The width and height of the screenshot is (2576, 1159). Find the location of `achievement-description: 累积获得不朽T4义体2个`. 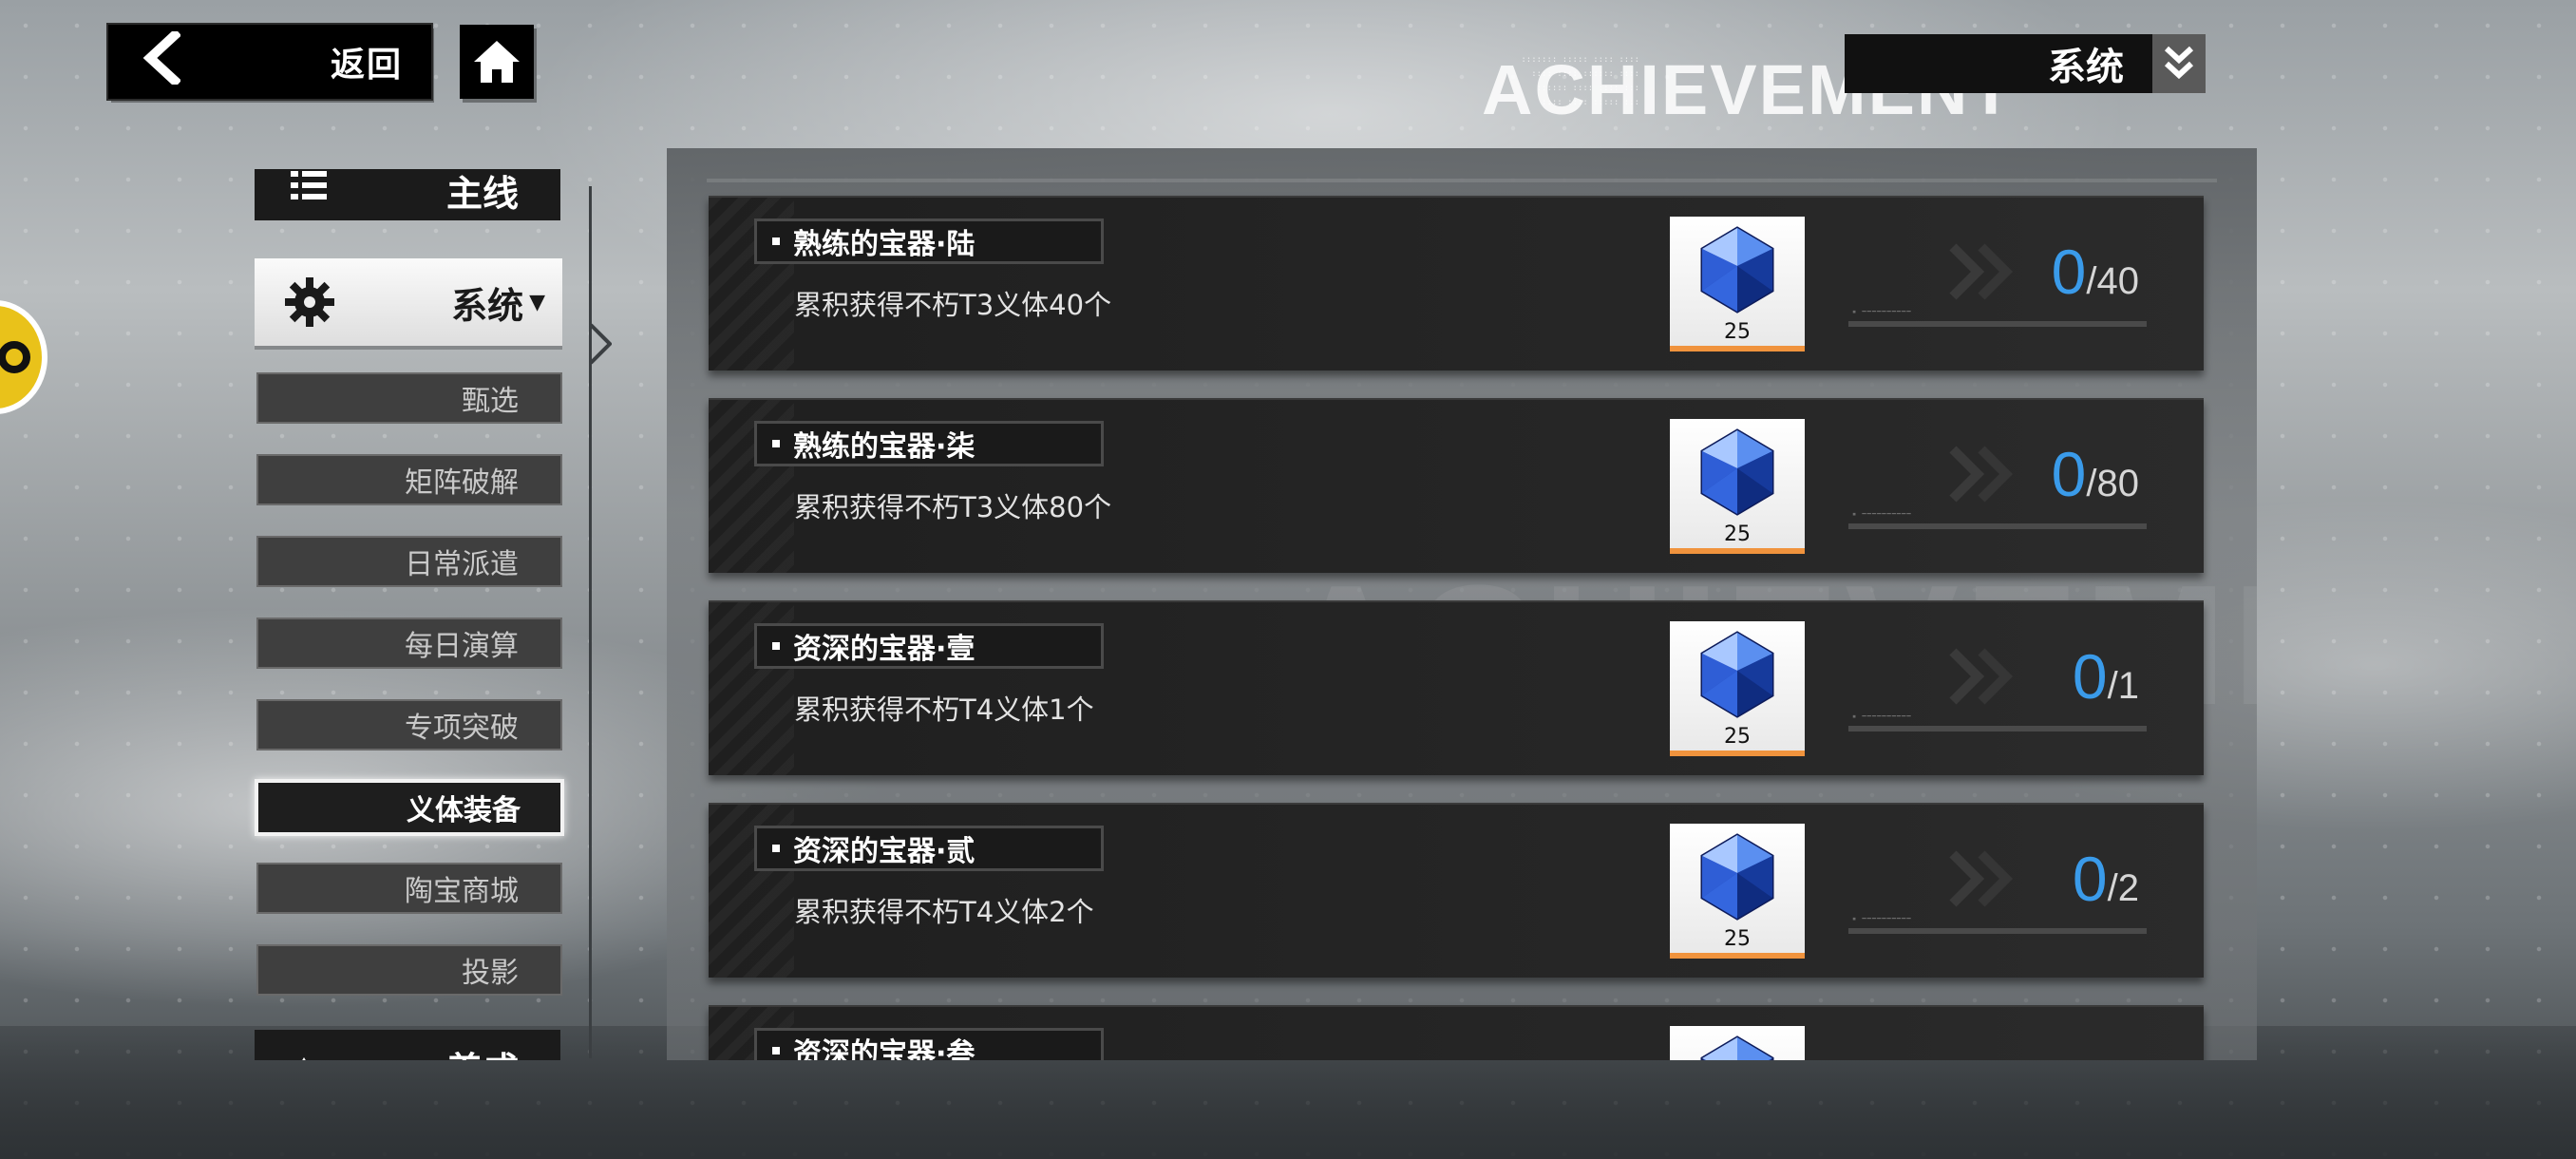

achievement-description: 累积获得不朽T4义体2个 is located at coordinates (944, 912).